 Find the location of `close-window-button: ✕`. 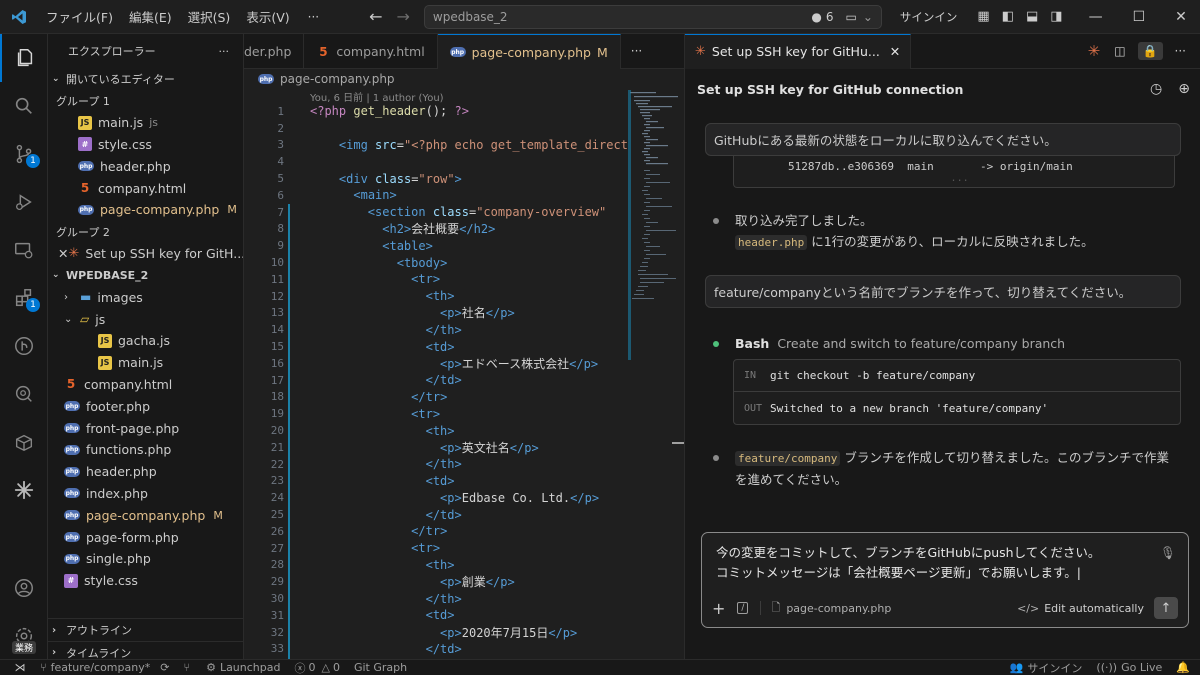

close-window-button: ✕ is located at coordinates (1181, 17).